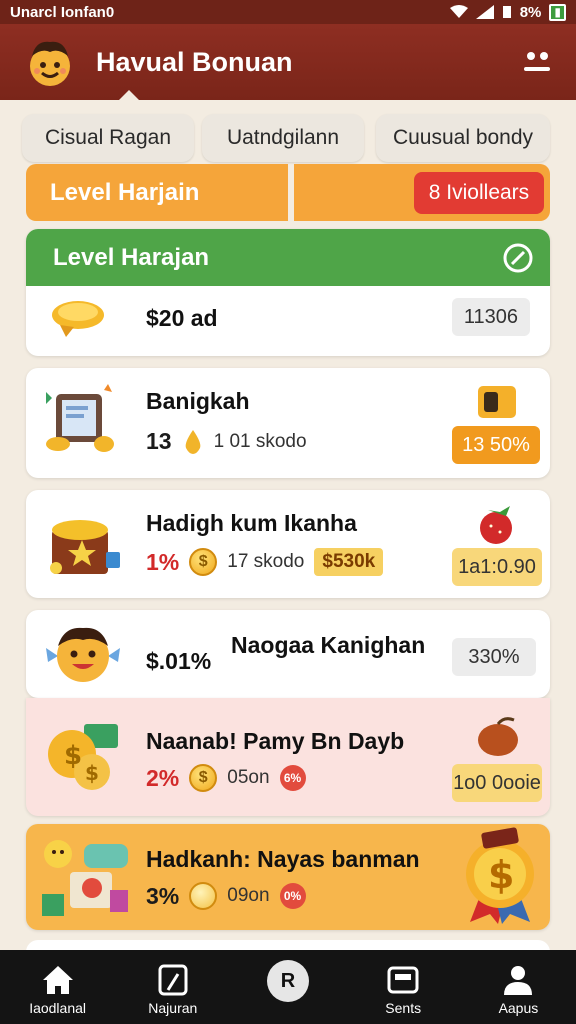 Image resolution: width=576 pixels, height=1024 pixels. What do you see at coordinates (283, 859) in the screenshot?
I see `card-title: Hadkanh: Nayas banman` at bounding box center [283, 859].